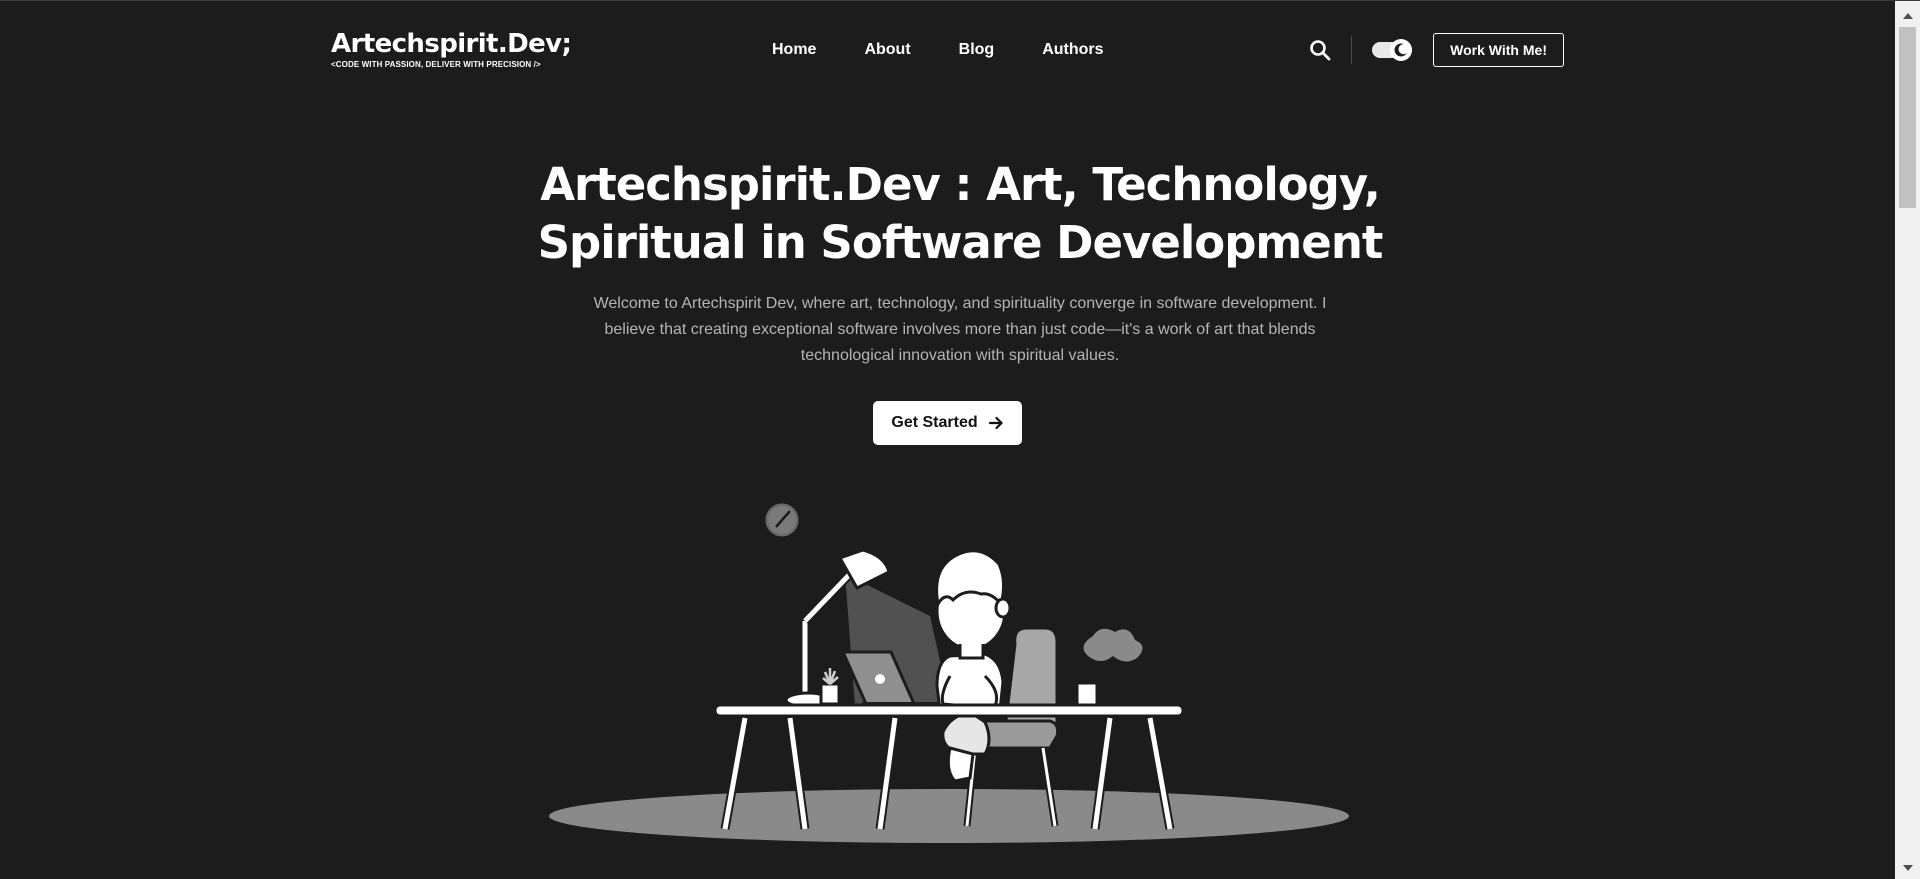  I want to click on nav-link-authors: Authors, so click(1072, 50).